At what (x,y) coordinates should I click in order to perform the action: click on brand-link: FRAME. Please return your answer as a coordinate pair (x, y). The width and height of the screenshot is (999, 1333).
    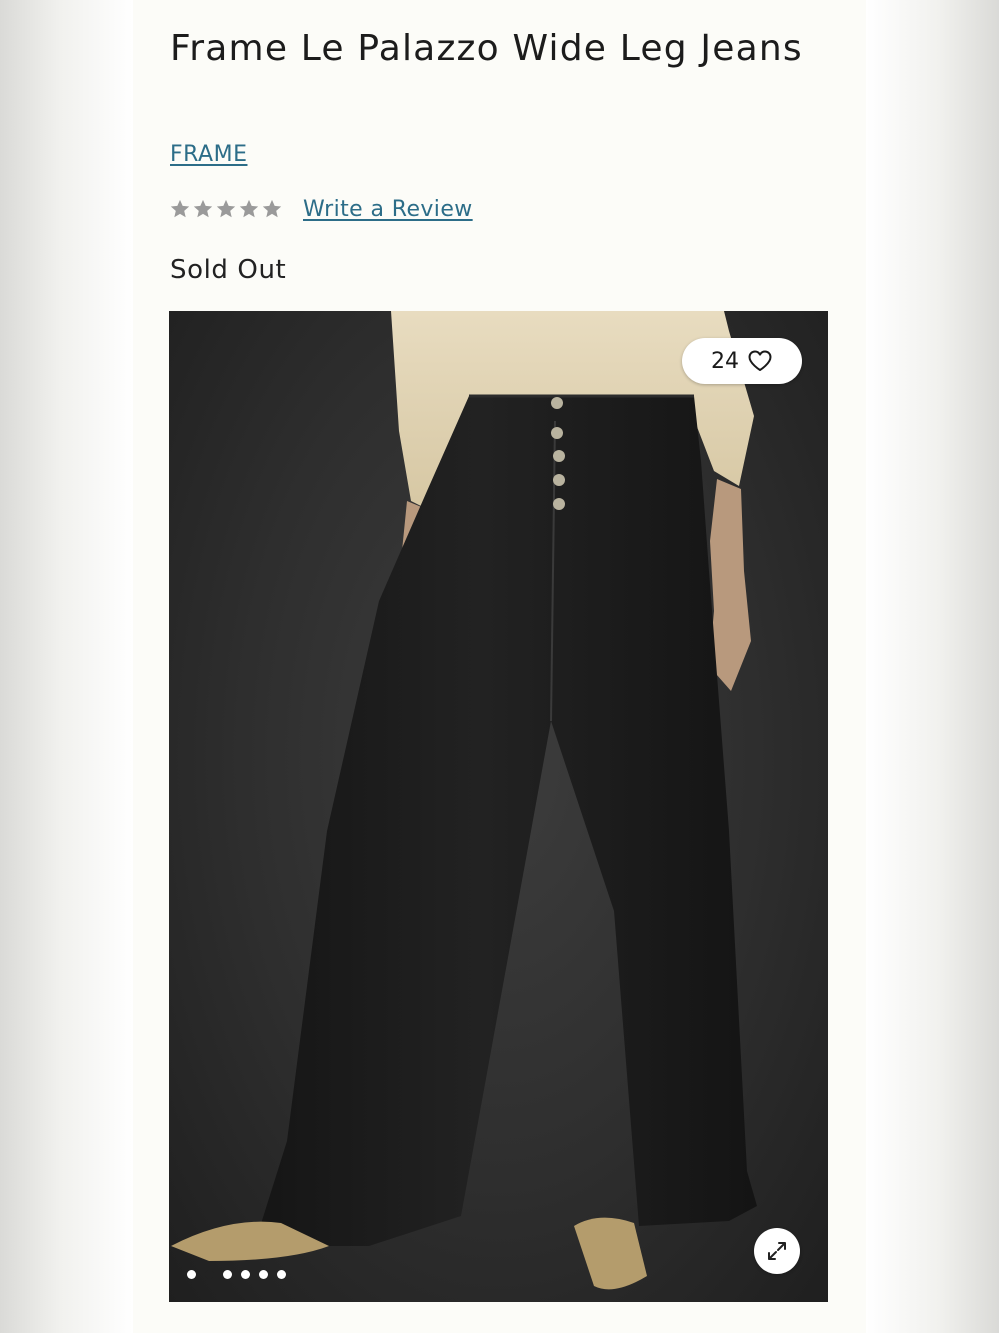
    Looking at the image, I should click on (208, 155).